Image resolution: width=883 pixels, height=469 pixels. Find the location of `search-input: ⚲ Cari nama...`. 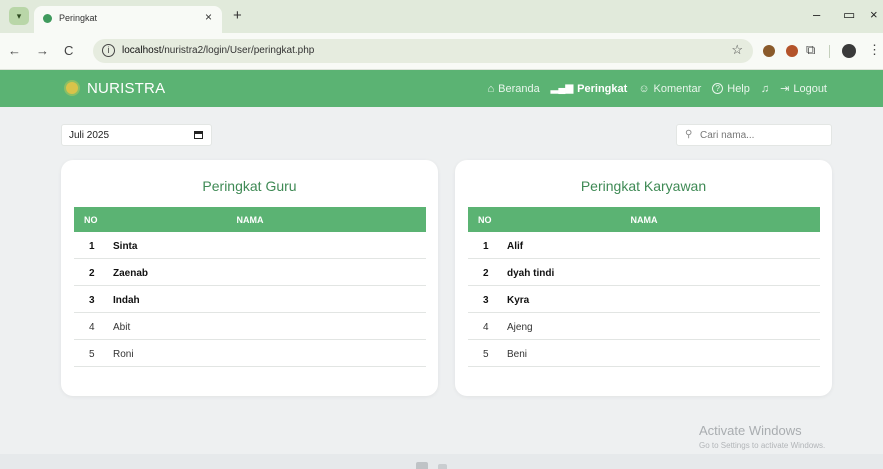

search-input: ⚲ Cari nama... is located at coordinates (754, 135).